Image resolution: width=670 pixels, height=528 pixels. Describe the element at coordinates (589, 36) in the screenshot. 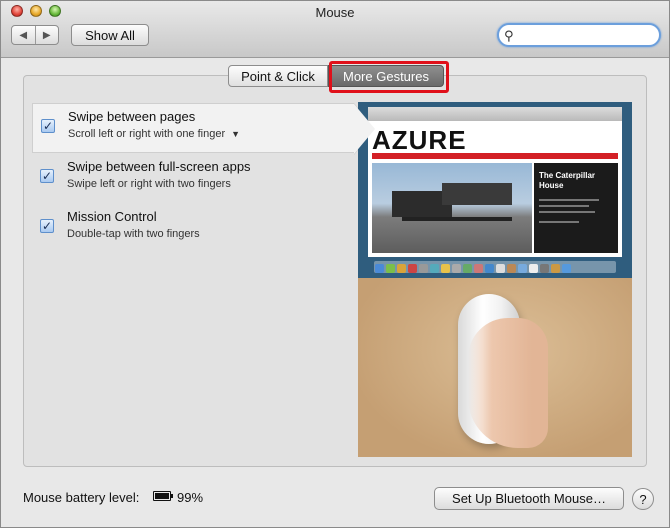

I see `search-input` at that location.